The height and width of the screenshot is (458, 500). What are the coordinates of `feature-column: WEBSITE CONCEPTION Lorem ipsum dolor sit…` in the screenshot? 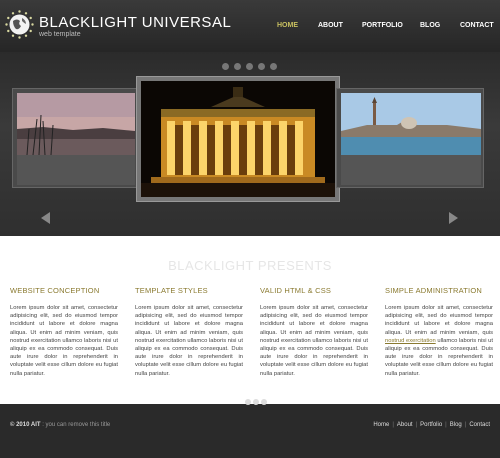 It's located at (64, 332).